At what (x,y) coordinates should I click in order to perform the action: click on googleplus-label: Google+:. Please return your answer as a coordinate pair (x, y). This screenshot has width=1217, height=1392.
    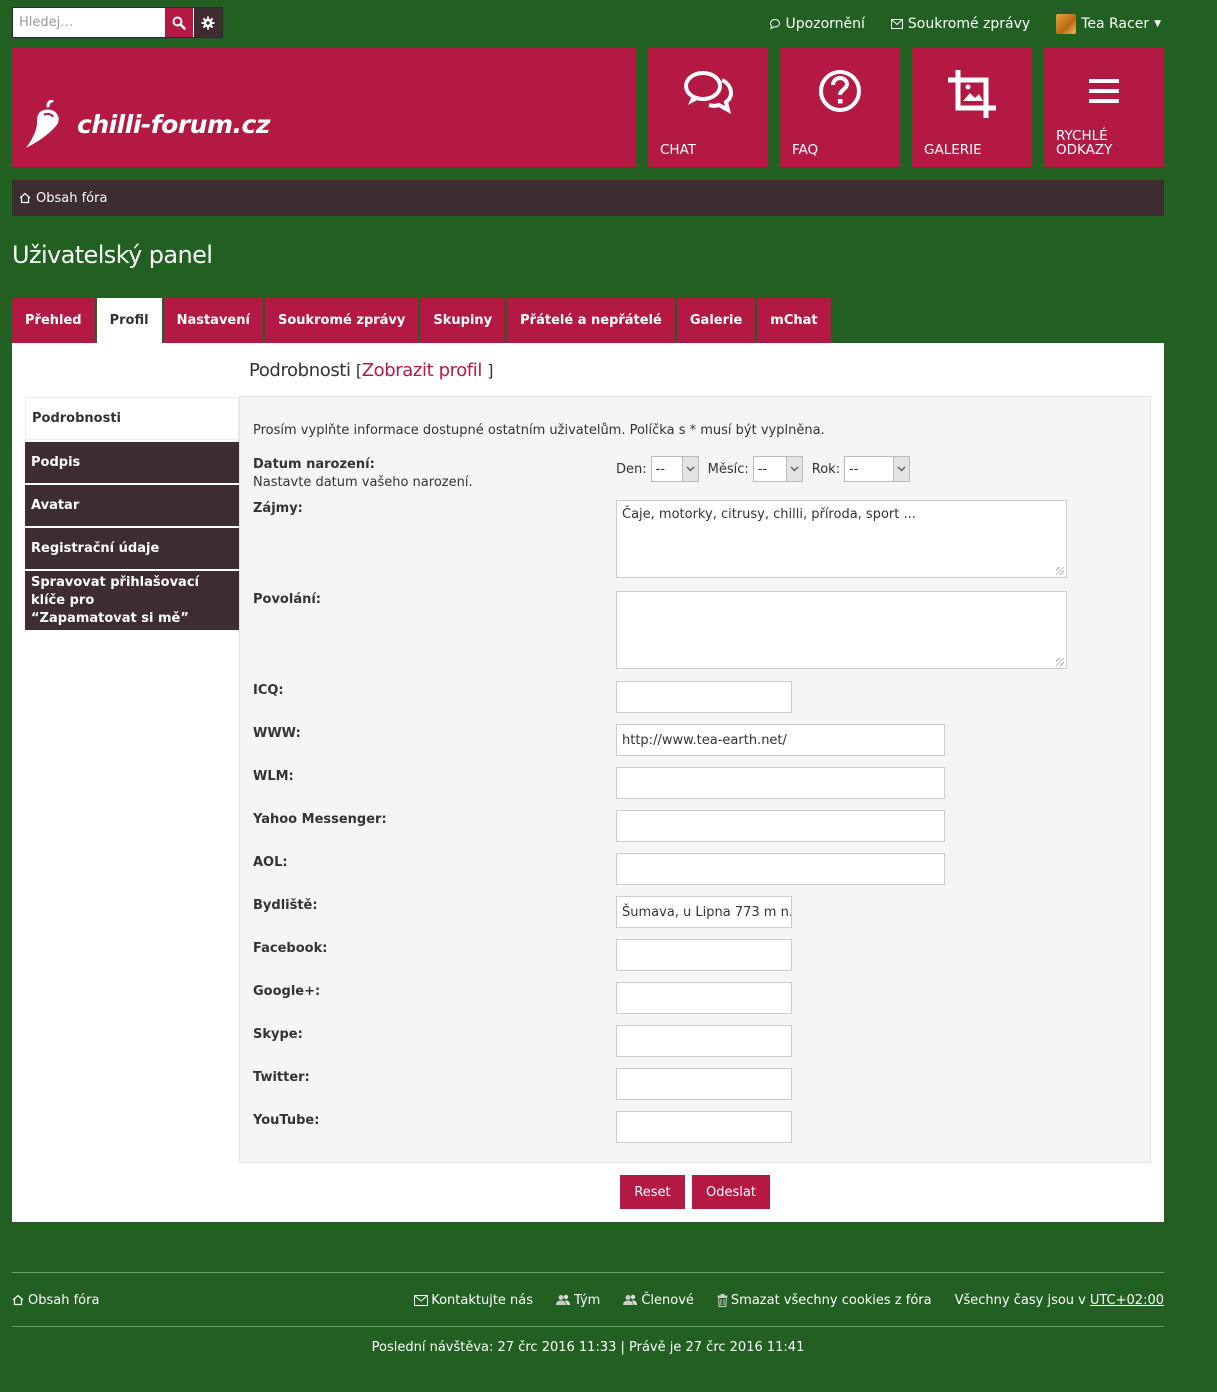
    Looking at the image, I should click on (287, 991).